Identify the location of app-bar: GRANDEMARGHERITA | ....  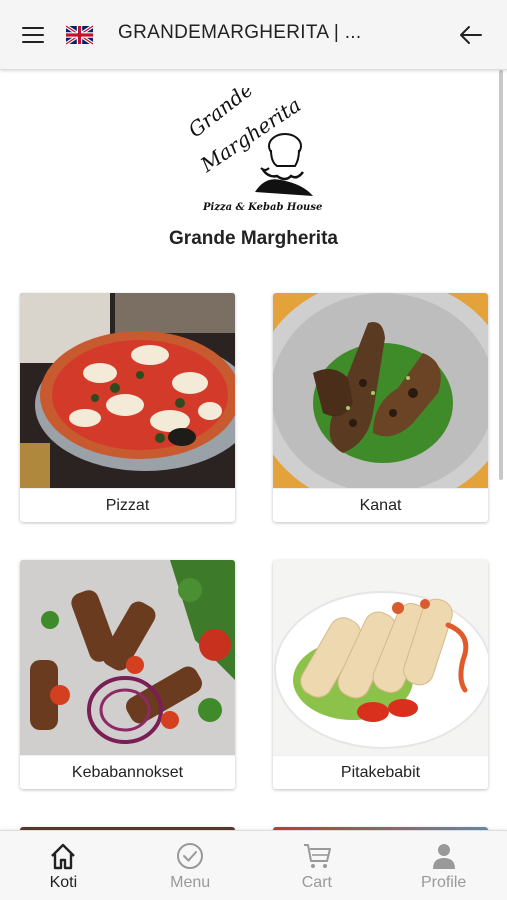
(253, 35).